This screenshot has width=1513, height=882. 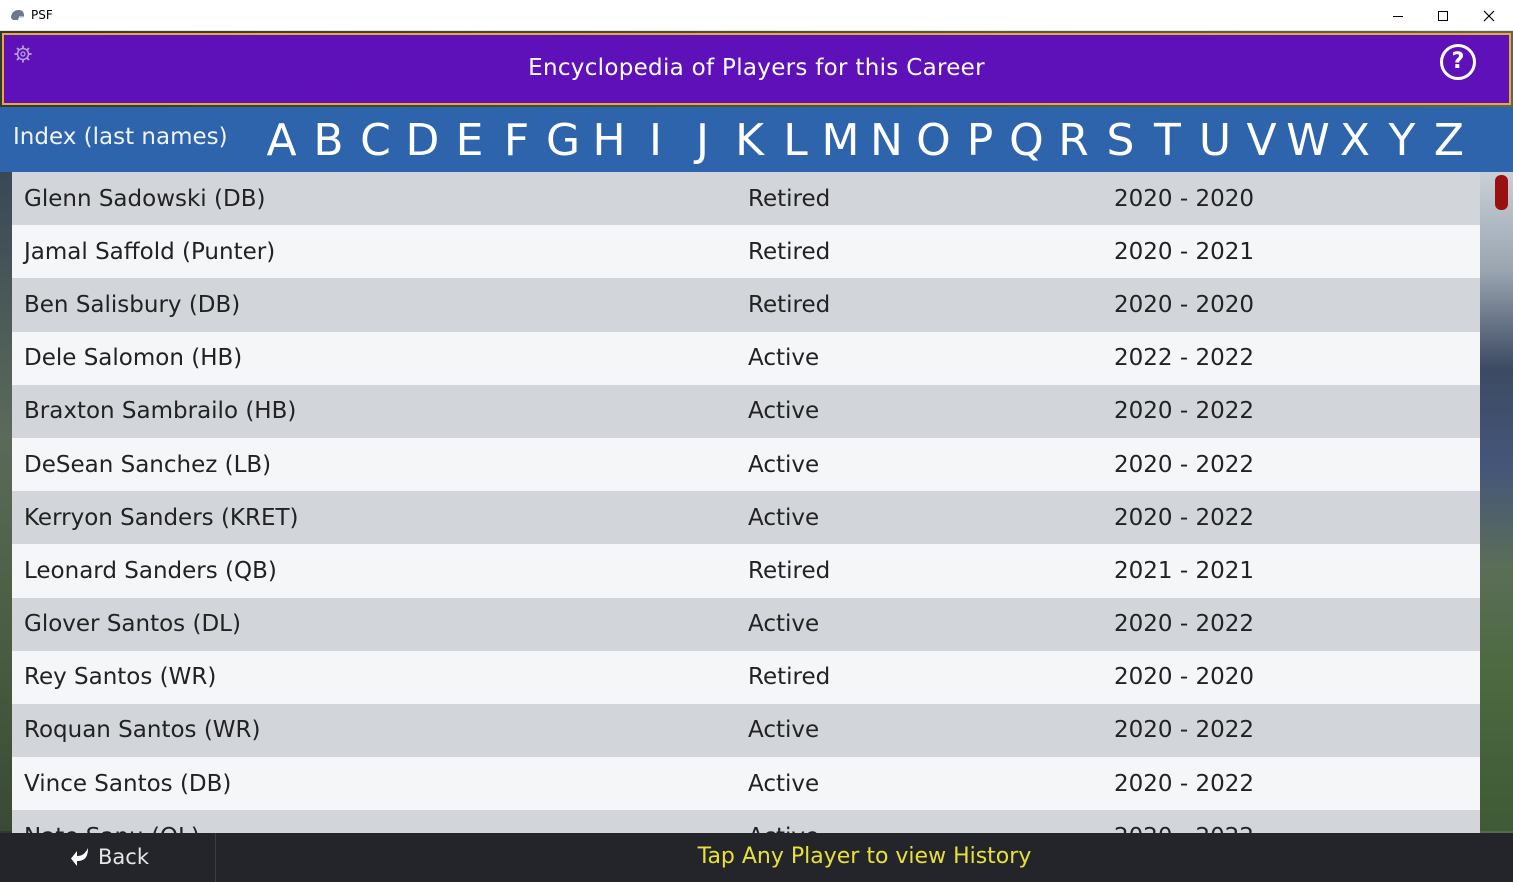 I want to click on index-letter-l: L, so click(x=795, y=140).